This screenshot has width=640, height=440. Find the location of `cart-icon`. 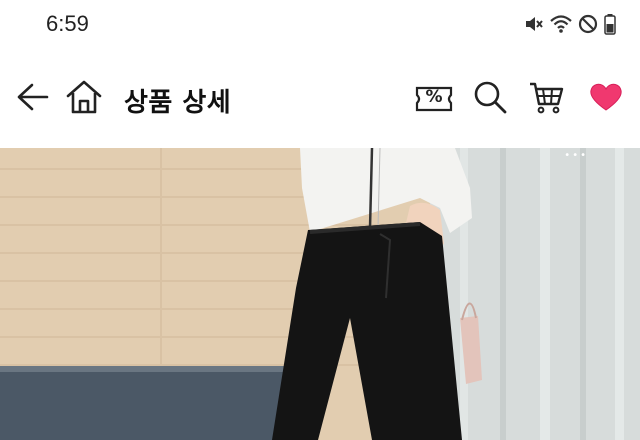

cart-icon is located at coordinates (546, 99).